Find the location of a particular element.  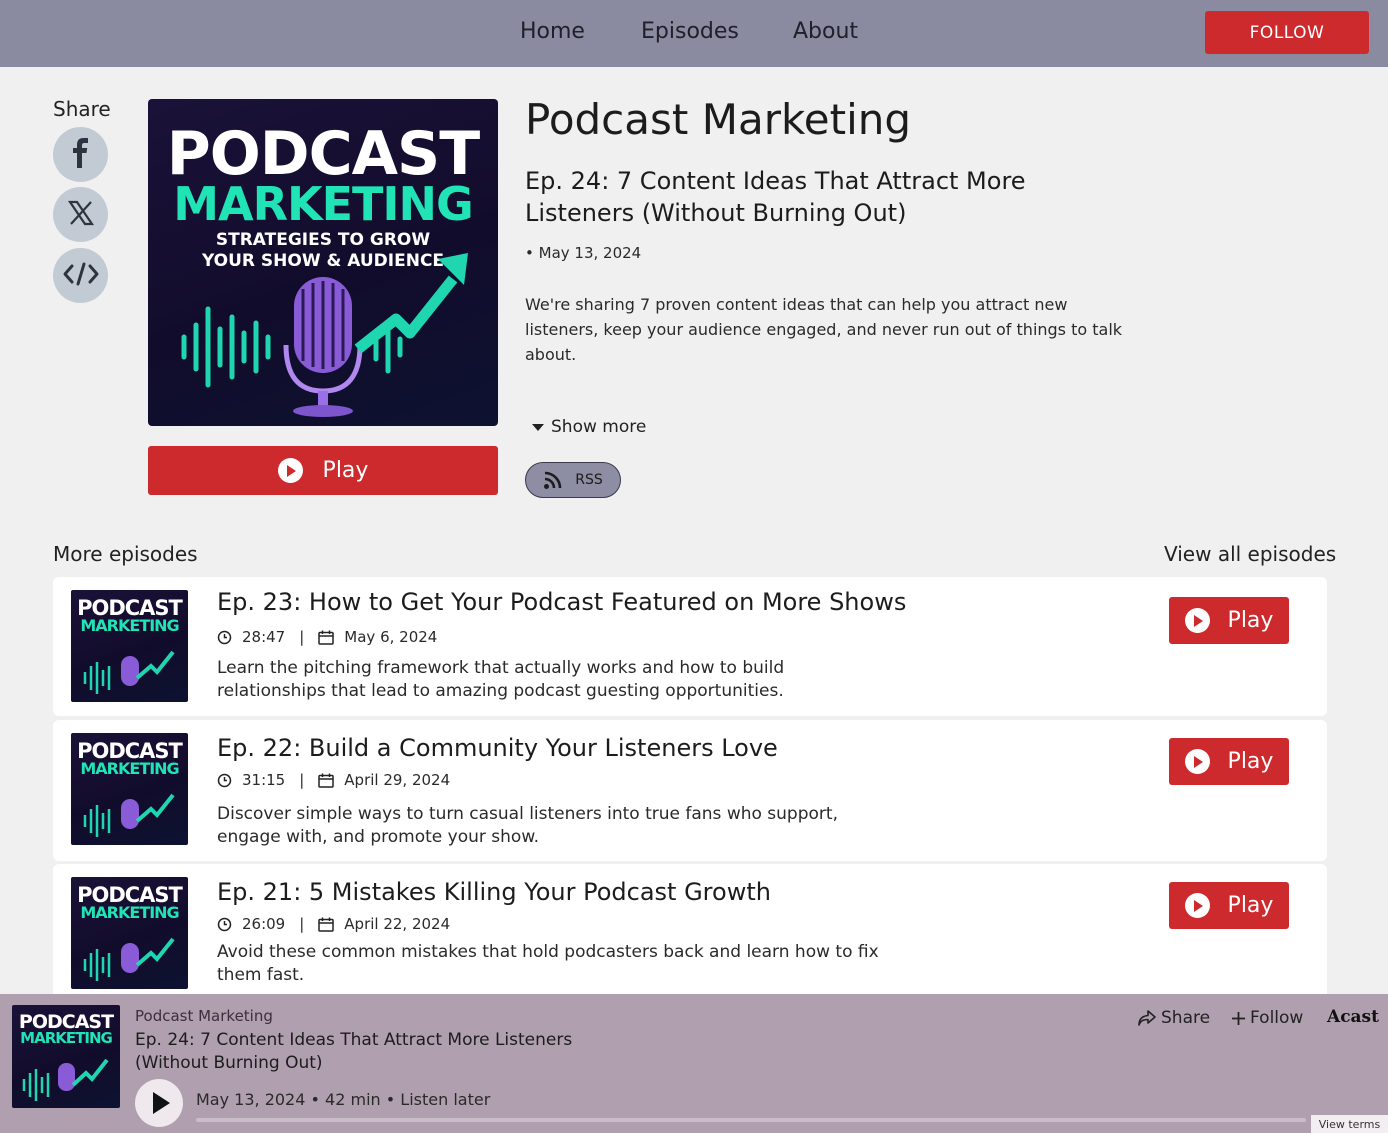

player-length: 42 min is located at coordinates (353, 1099).